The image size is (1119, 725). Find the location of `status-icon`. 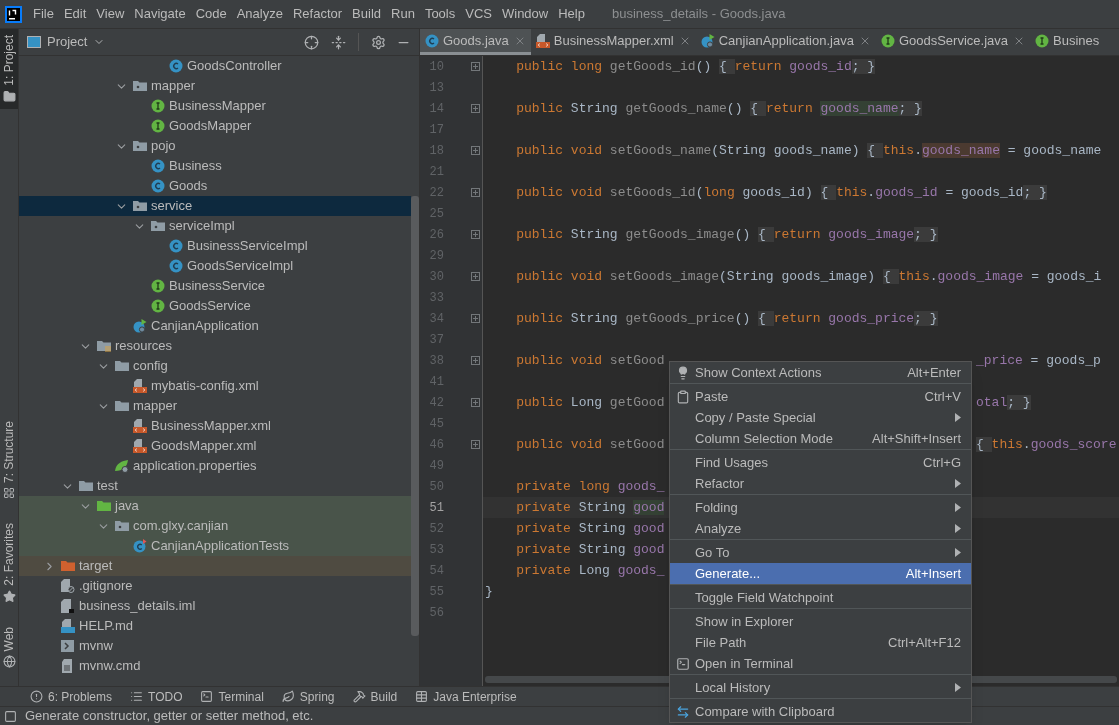

status-icon is located at coordinates (10, 716).